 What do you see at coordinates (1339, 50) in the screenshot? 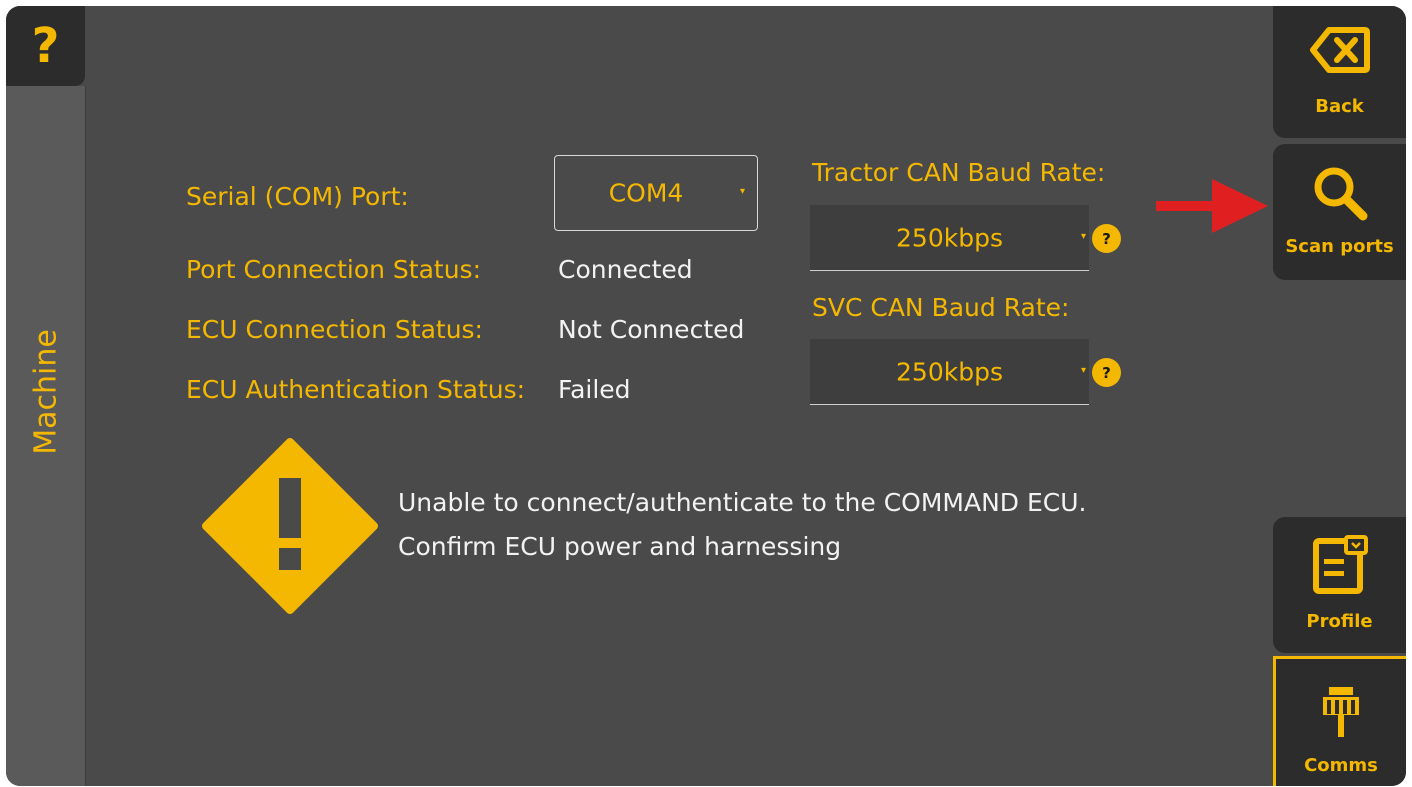
I see `backspace-icon` at bounding box center [1339, 50].